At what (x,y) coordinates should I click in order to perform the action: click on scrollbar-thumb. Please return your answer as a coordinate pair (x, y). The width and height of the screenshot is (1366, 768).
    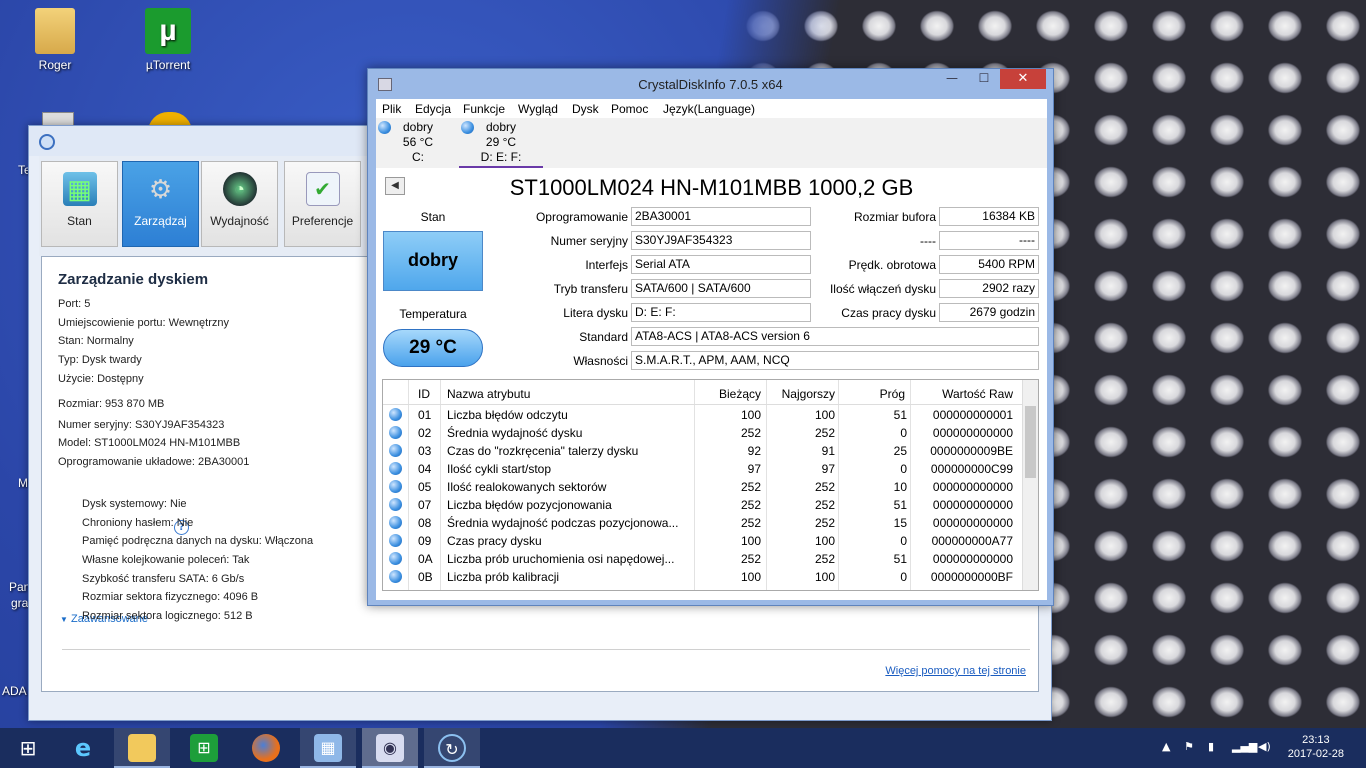
    Looking at the image, I should click on (1030, 442).